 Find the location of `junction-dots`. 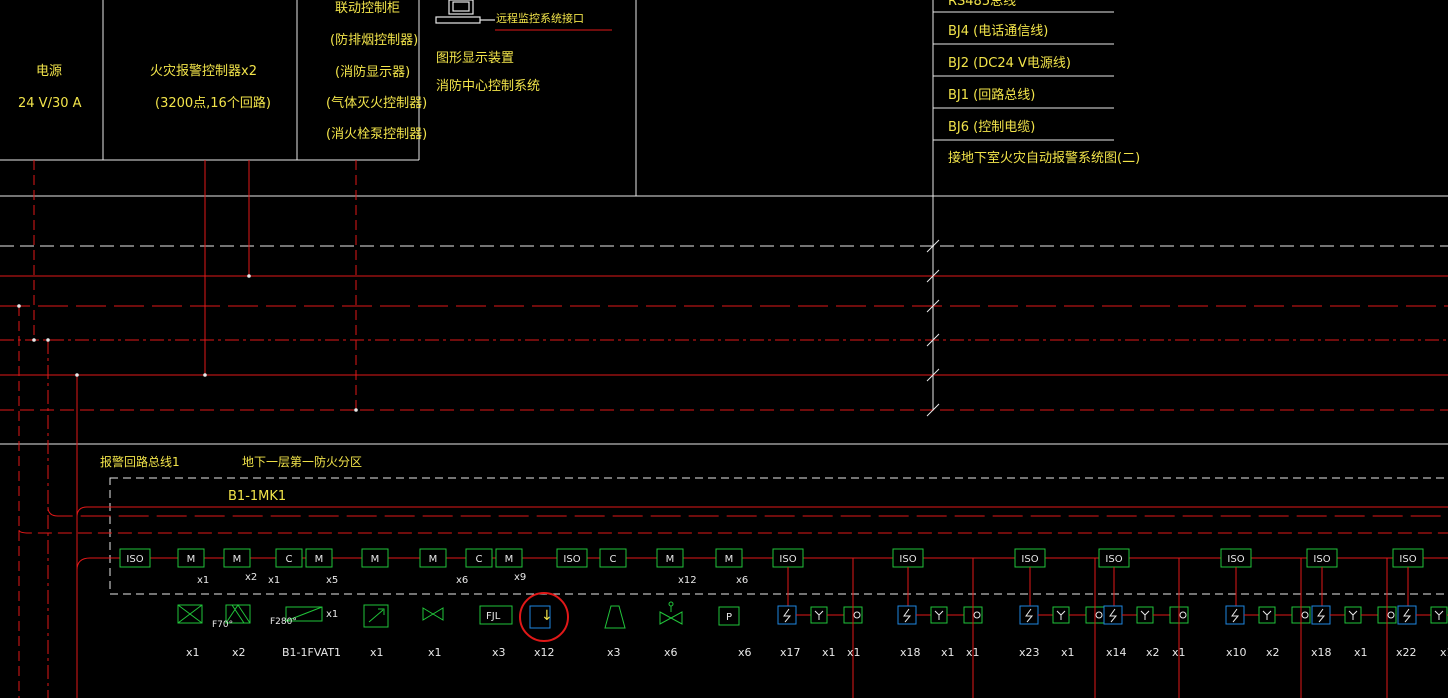

junction-dots is located at coordinates (187, 343).